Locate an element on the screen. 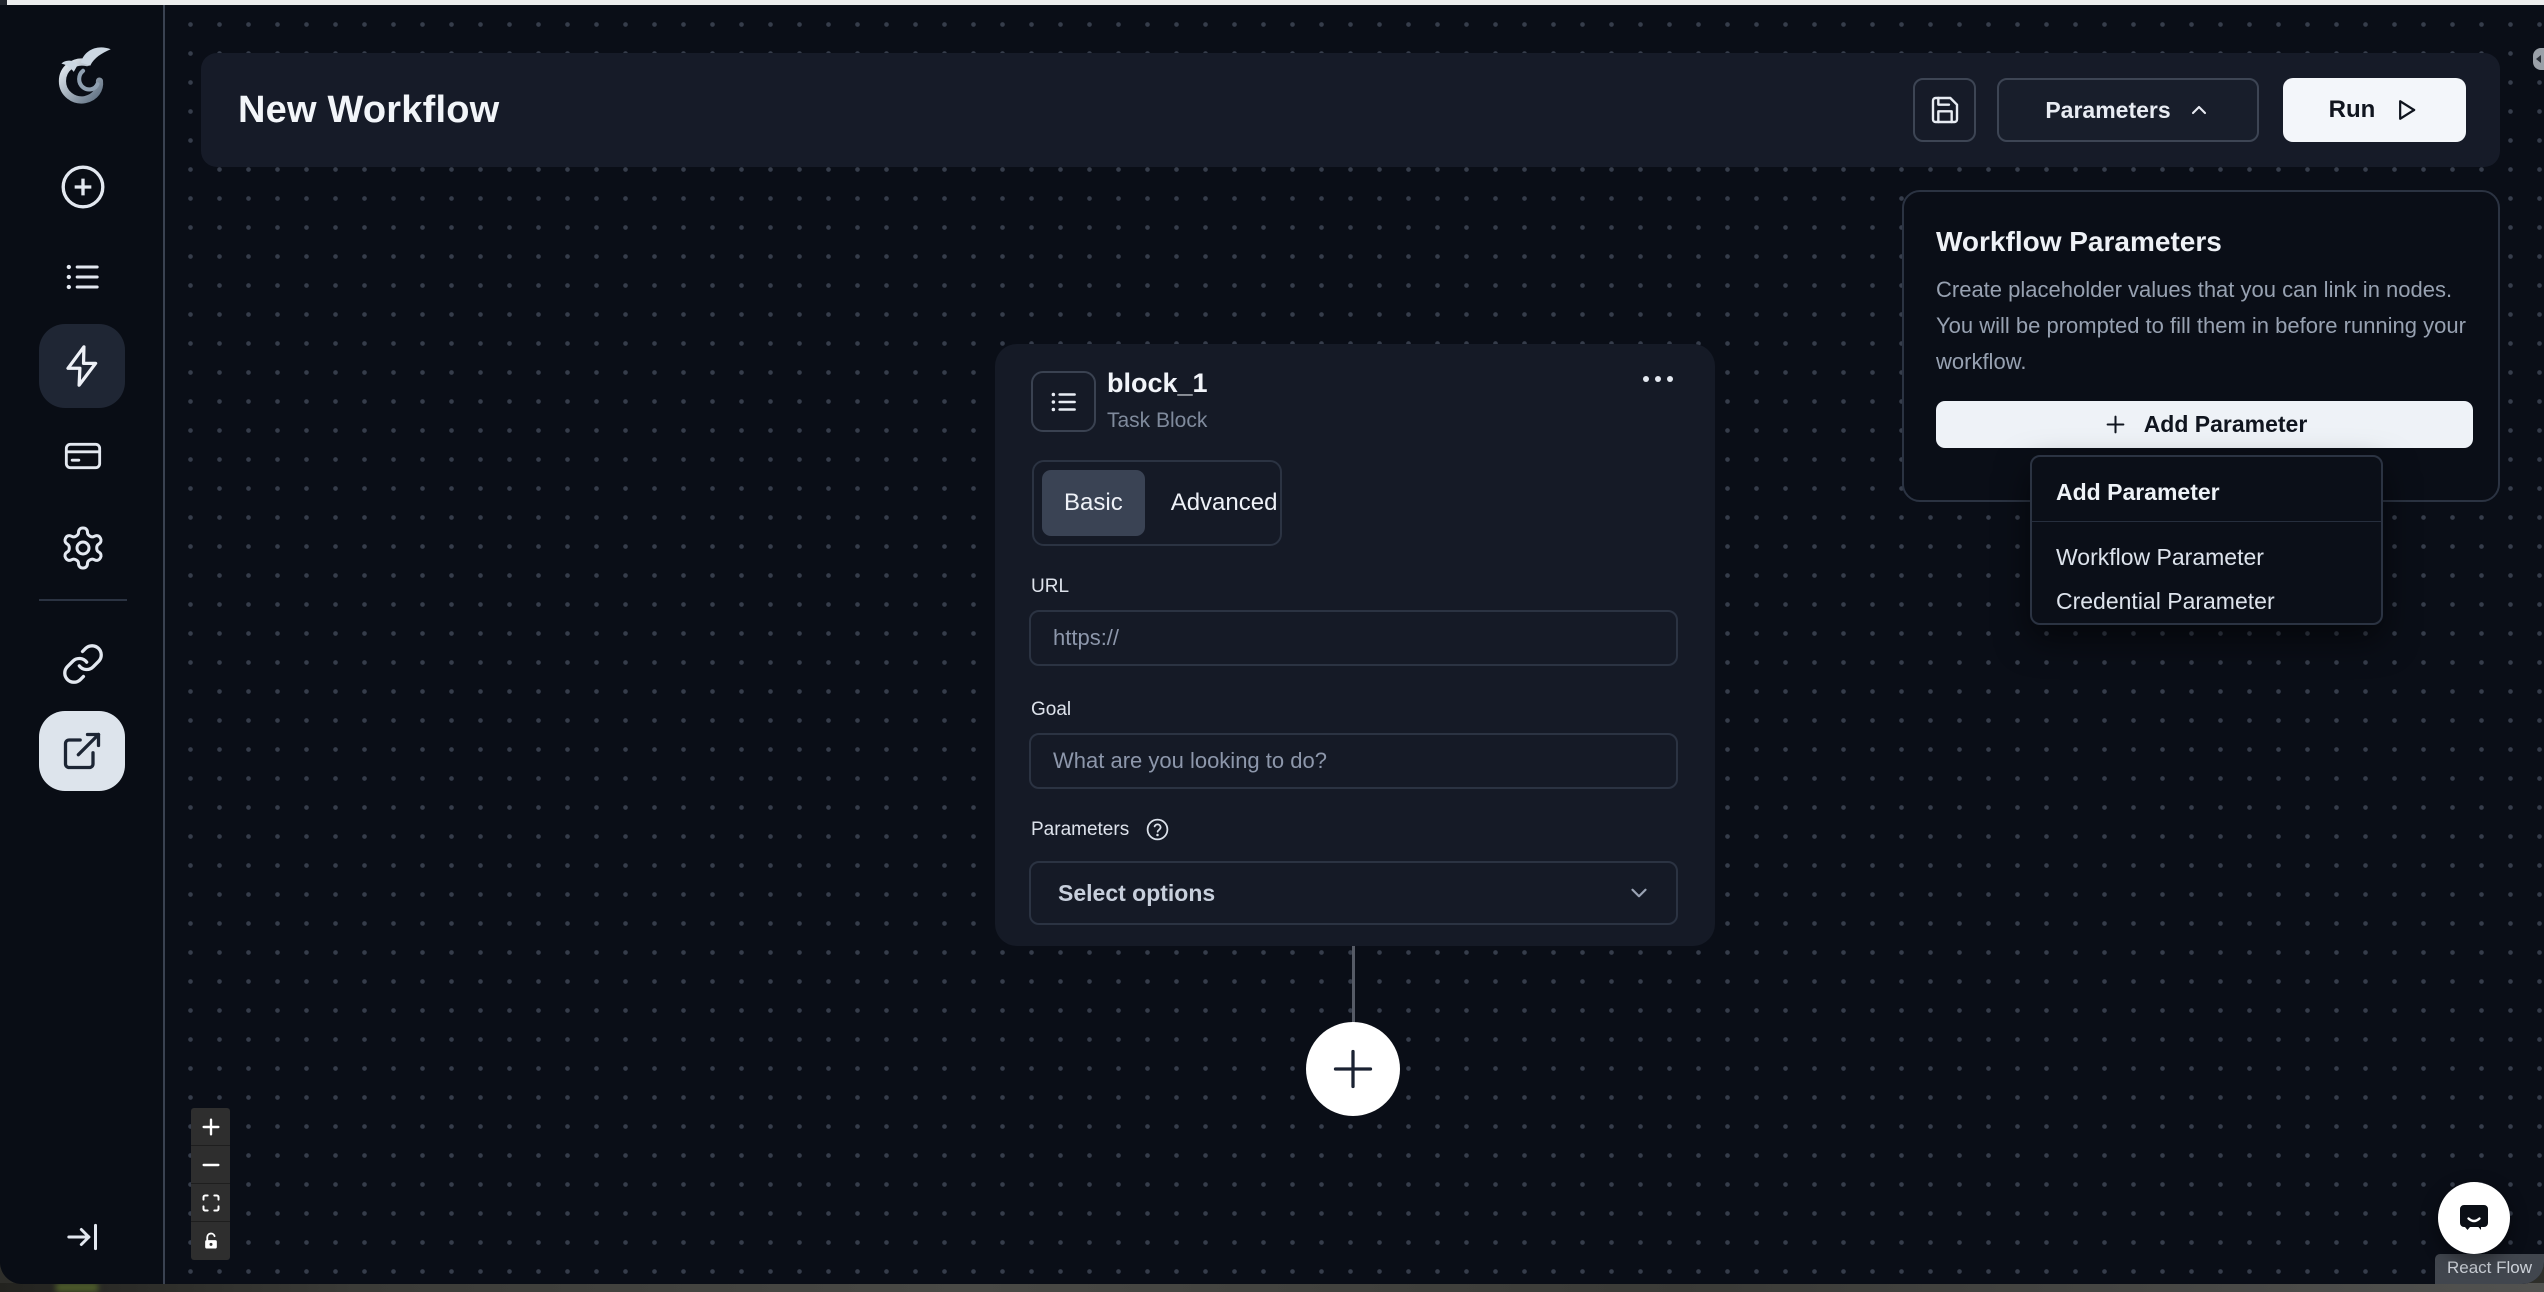  sidebar-item-integrations is located at coordinates (83, 664).